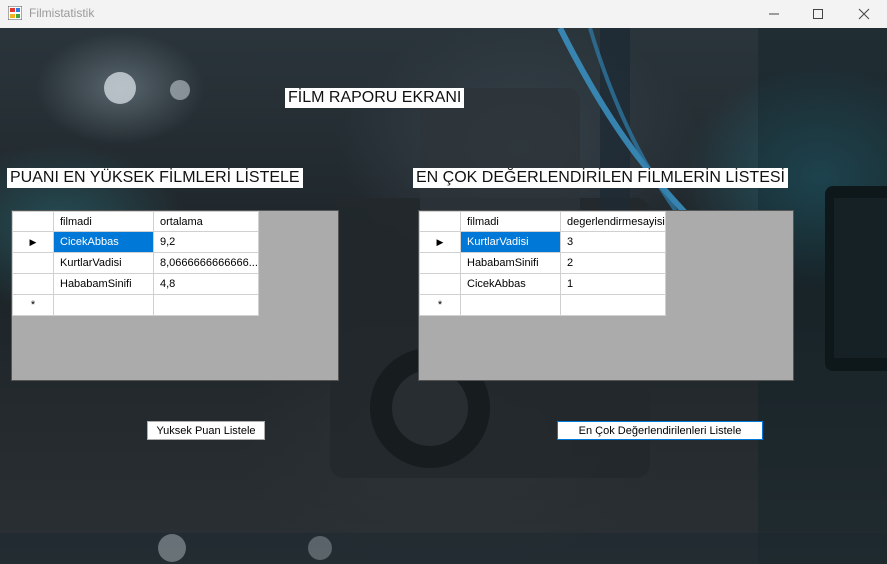 This screenshot has height=564, width=887. I want to click on cell-degerlendirmesayisi: 1, so click(613, 284).